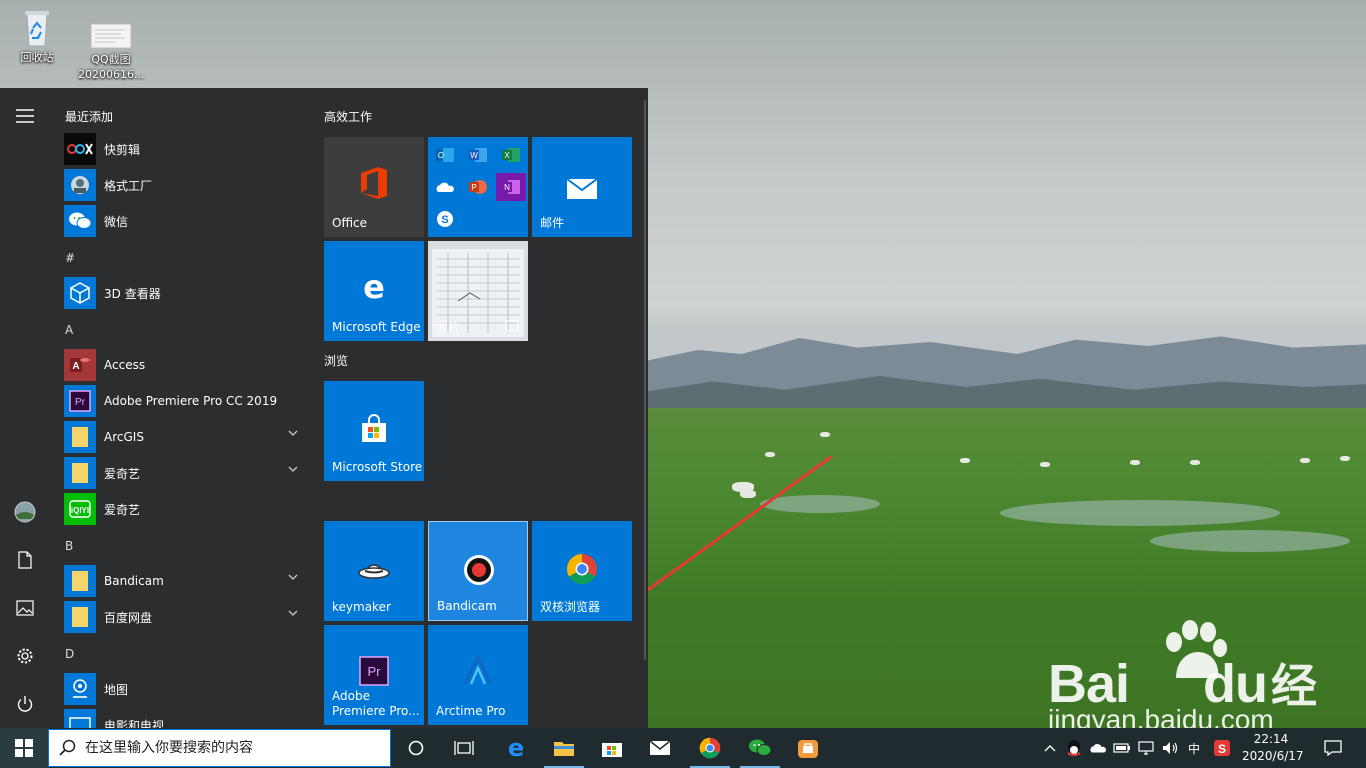  What do you see at coordinates (374, 571) in the screenshot?
I see `tile-keymaker: keymaker` at bounding box center [374, 571].